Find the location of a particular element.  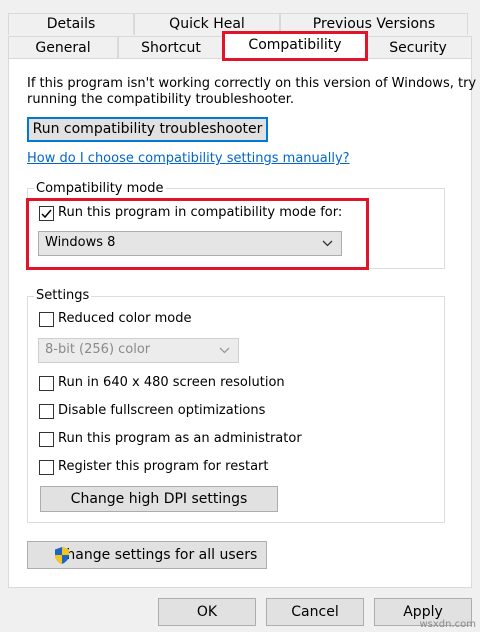

disable-fullscreen-label: Disable fullscreen optimizations is located at coordinates (162, 410).